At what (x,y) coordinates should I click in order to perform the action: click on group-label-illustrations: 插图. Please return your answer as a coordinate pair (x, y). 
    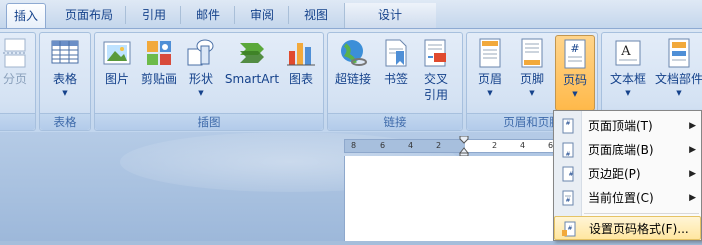
    Looking at the image, I should click on (209, 121).